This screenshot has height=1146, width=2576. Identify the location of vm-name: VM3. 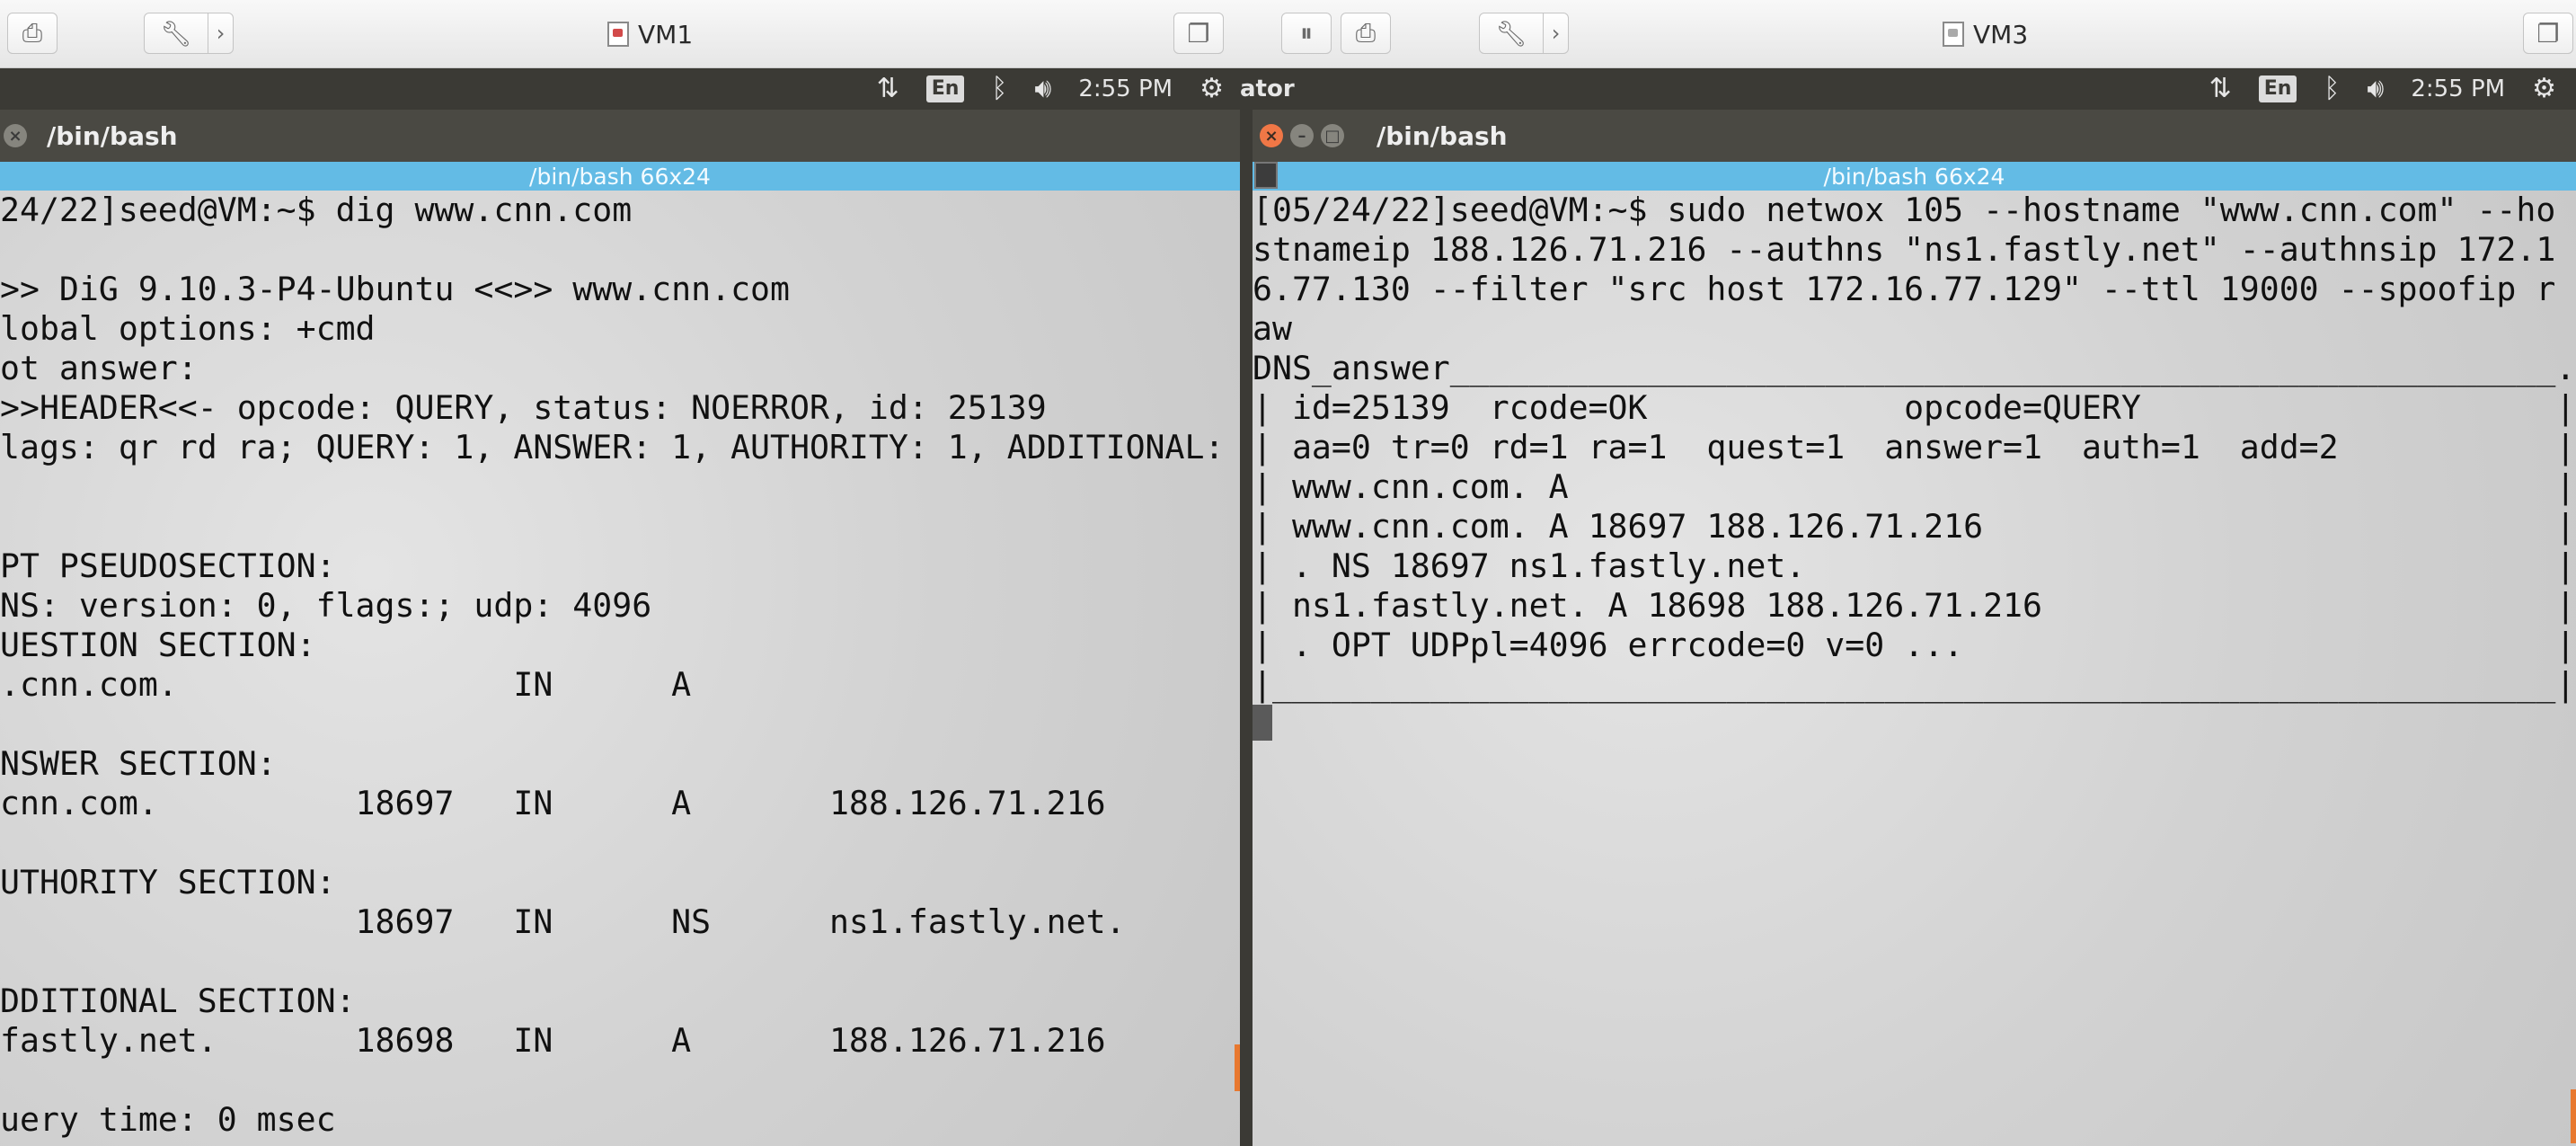
(2001, 34).